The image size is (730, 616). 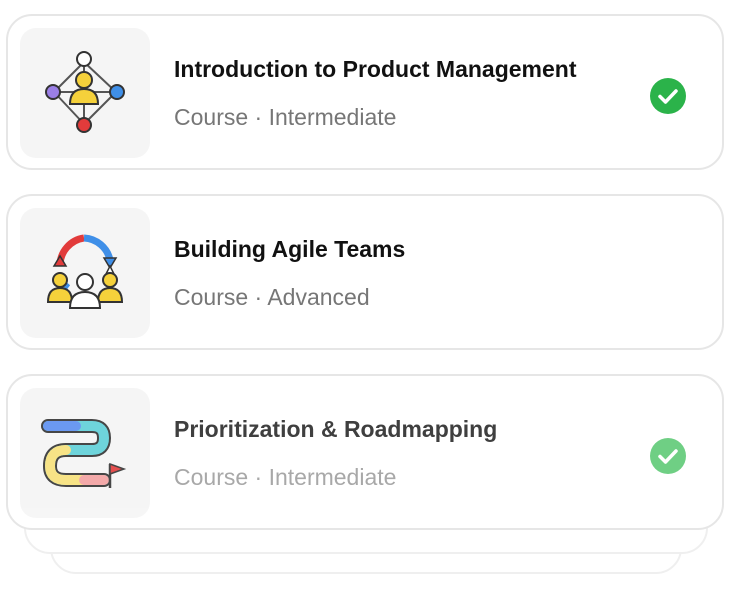 I want to click on roadmap-path-icon, so click(x=84, y=453).